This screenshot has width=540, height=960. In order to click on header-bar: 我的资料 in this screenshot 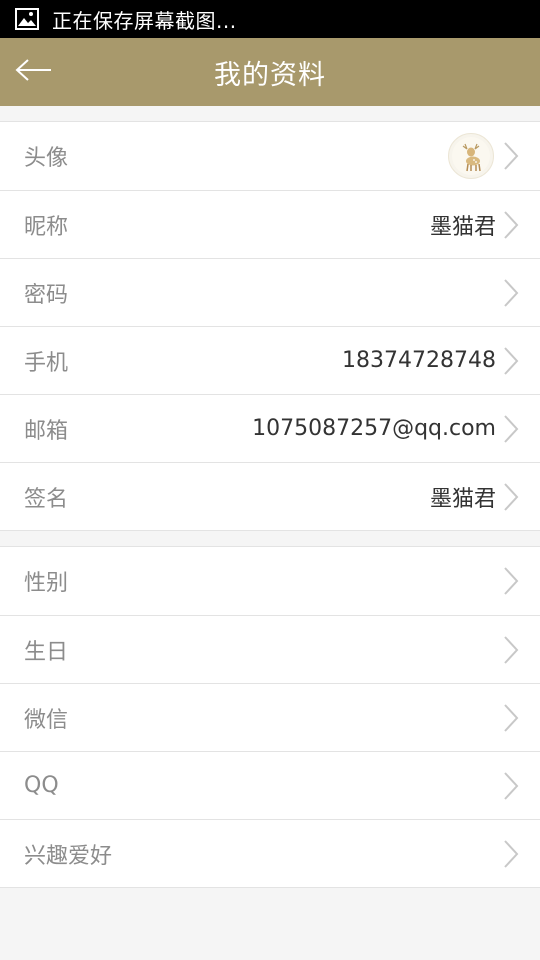, I will do `click(270, 72)`.